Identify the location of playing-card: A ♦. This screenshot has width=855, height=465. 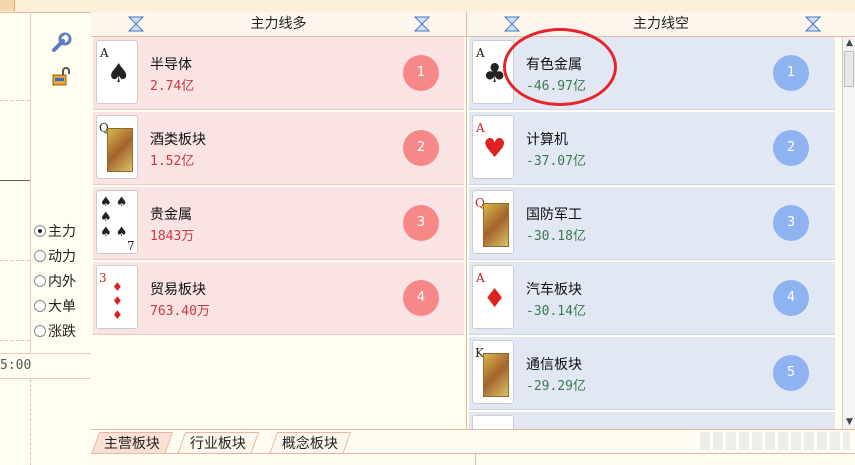
(493, 297).